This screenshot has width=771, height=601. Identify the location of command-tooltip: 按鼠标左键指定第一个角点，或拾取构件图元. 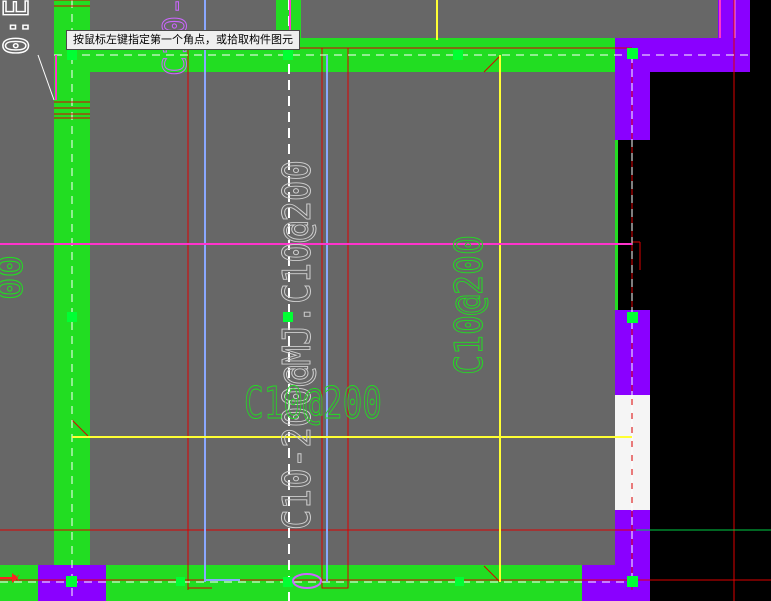
(183, 40).